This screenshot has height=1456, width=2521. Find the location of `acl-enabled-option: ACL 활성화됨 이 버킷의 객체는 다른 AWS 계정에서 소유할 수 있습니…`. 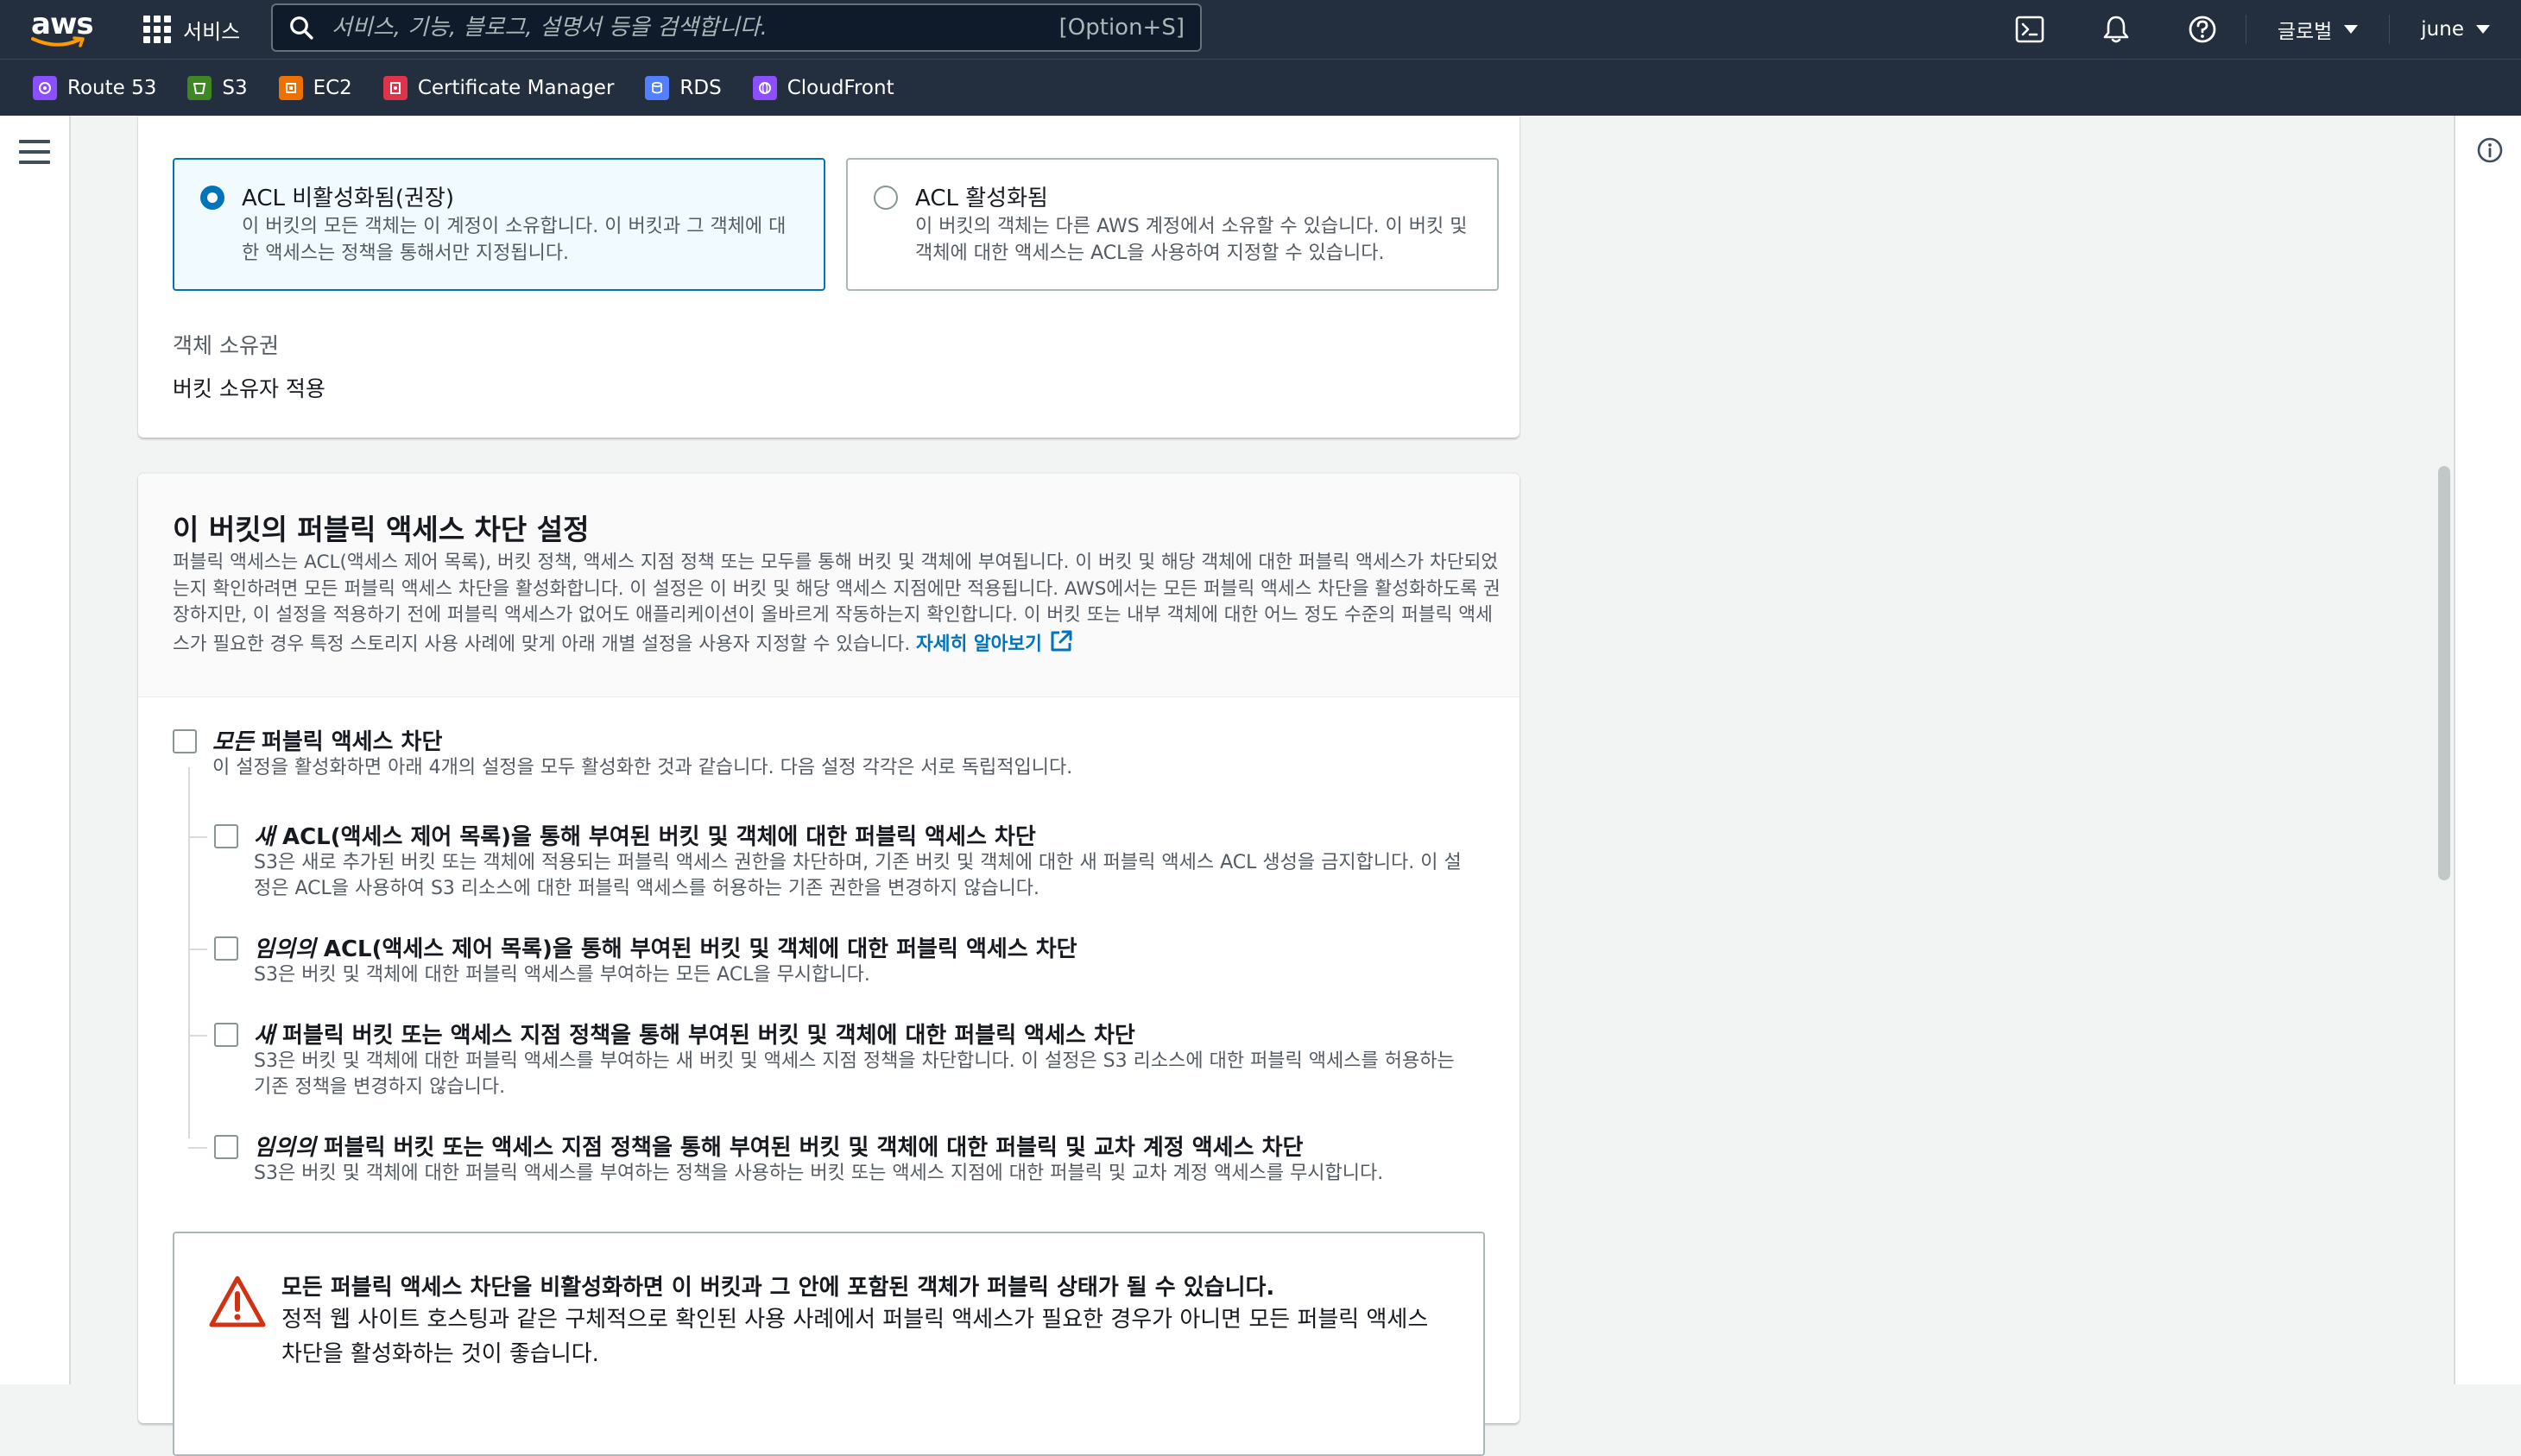

acl-enabled-option: ACL 활성화됨 이 버킷의 객체는 다른 AWS 계정에서 소유할 수 있습니… is located at coordinates (1172, 225).